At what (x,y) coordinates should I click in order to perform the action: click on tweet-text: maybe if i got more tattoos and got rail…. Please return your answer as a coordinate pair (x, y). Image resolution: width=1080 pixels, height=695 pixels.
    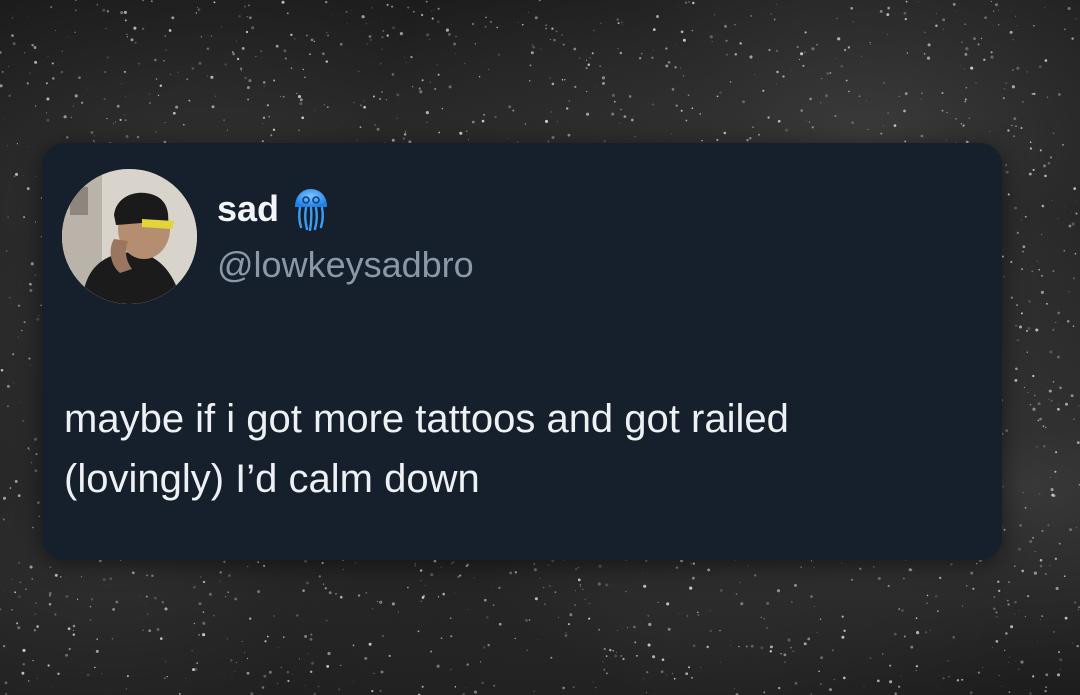
    Looking at the image, I should click on (514, 449).